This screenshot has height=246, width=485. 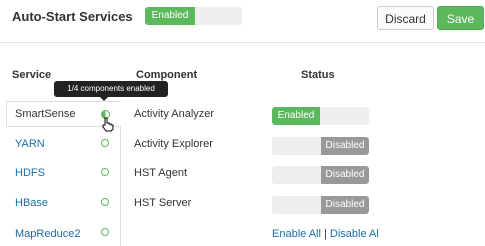 I want to click on enable-all-link: Enable All, so click(x=296, y=234).